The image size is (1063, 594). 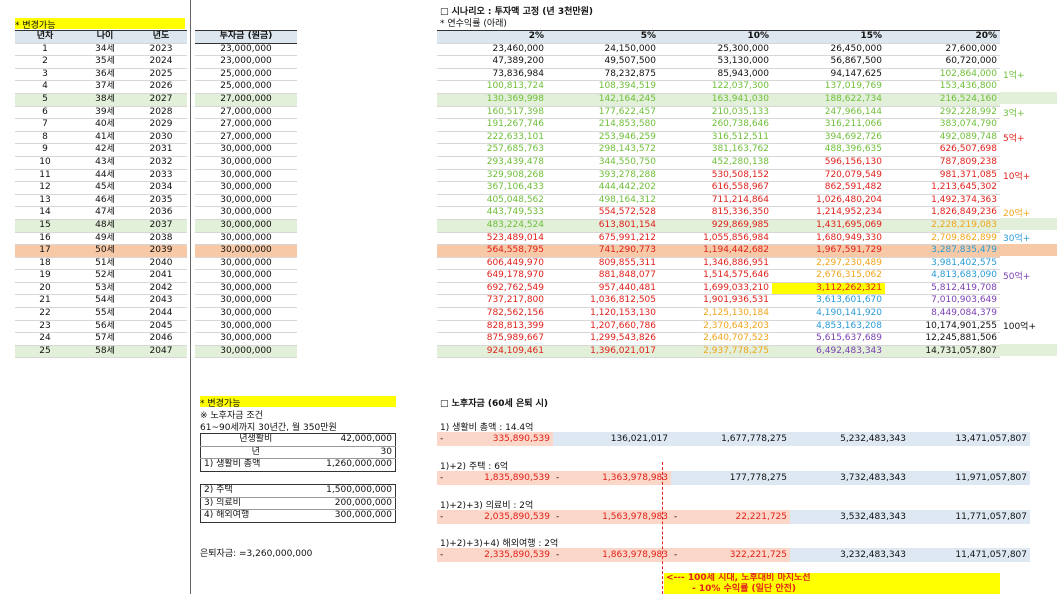 What do you see at coordinates (105, 176) in the screenshot?
I see `age-cell: 44세` at bounding box center [105, 176].